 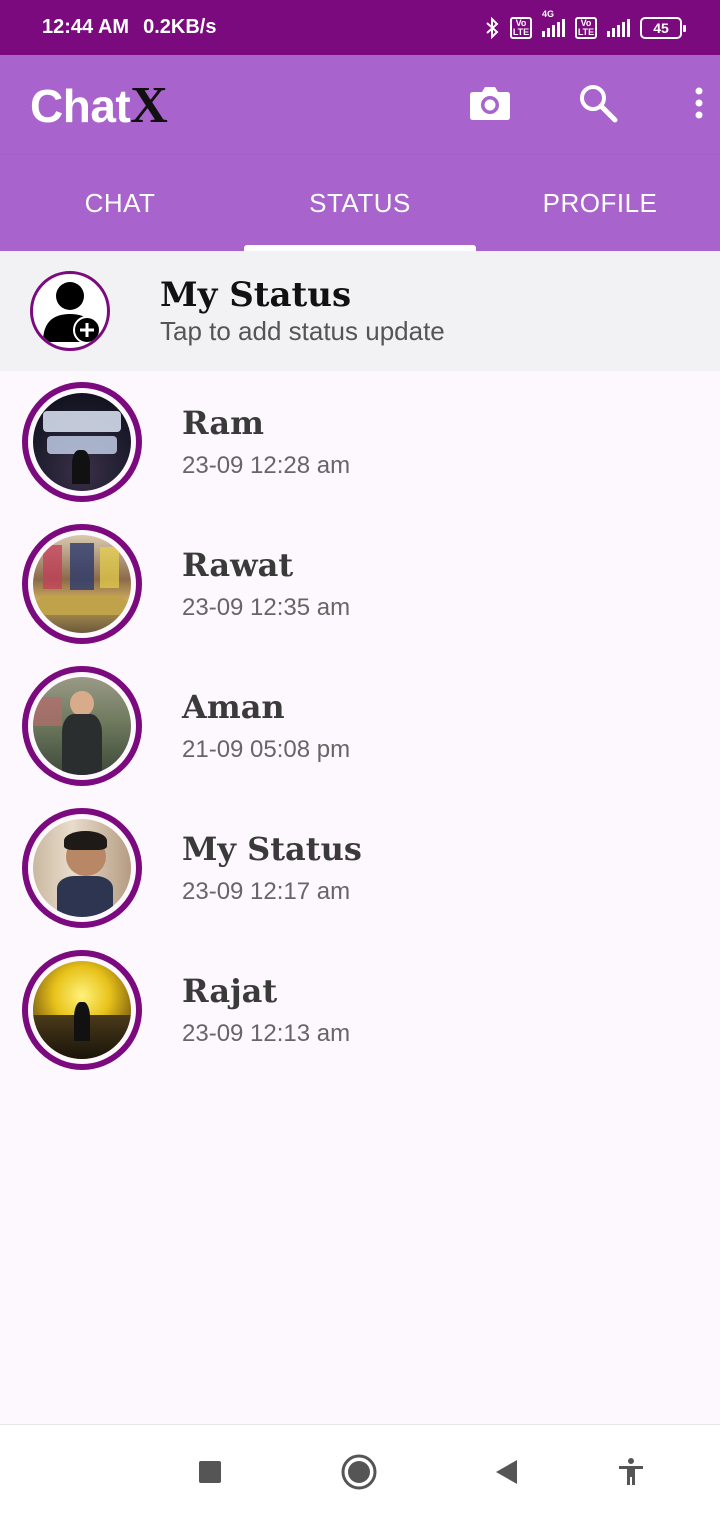 What do you see at coordinates (360, 442) in the screenshot?
I see `status-item-ram: Ram 23-09 12:28 am` at bounding box center [360, 442].